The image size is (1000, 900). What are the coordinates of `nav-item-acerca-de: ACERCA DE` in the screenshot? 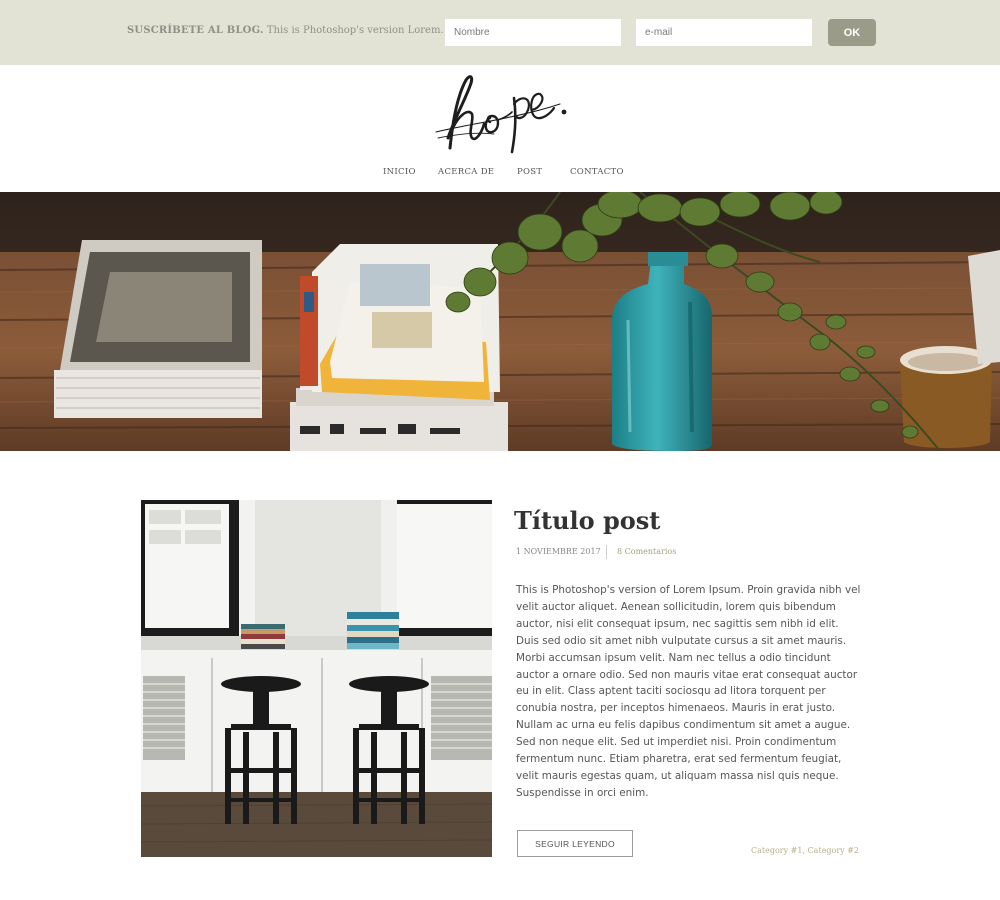 It's located at (466, 172).